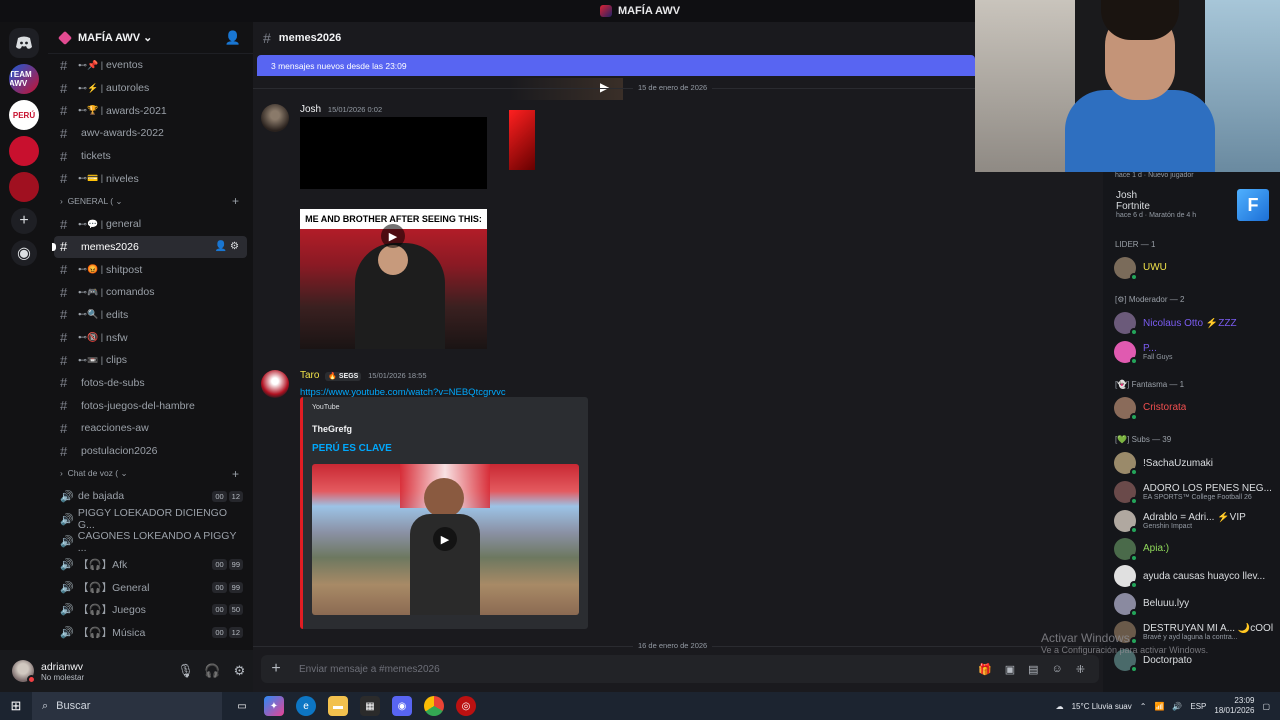 The height and width of the screenshot is (720, 1280). I want to click on category-voice: › Chat de voz ( ⌄ +, so click(150, 473).